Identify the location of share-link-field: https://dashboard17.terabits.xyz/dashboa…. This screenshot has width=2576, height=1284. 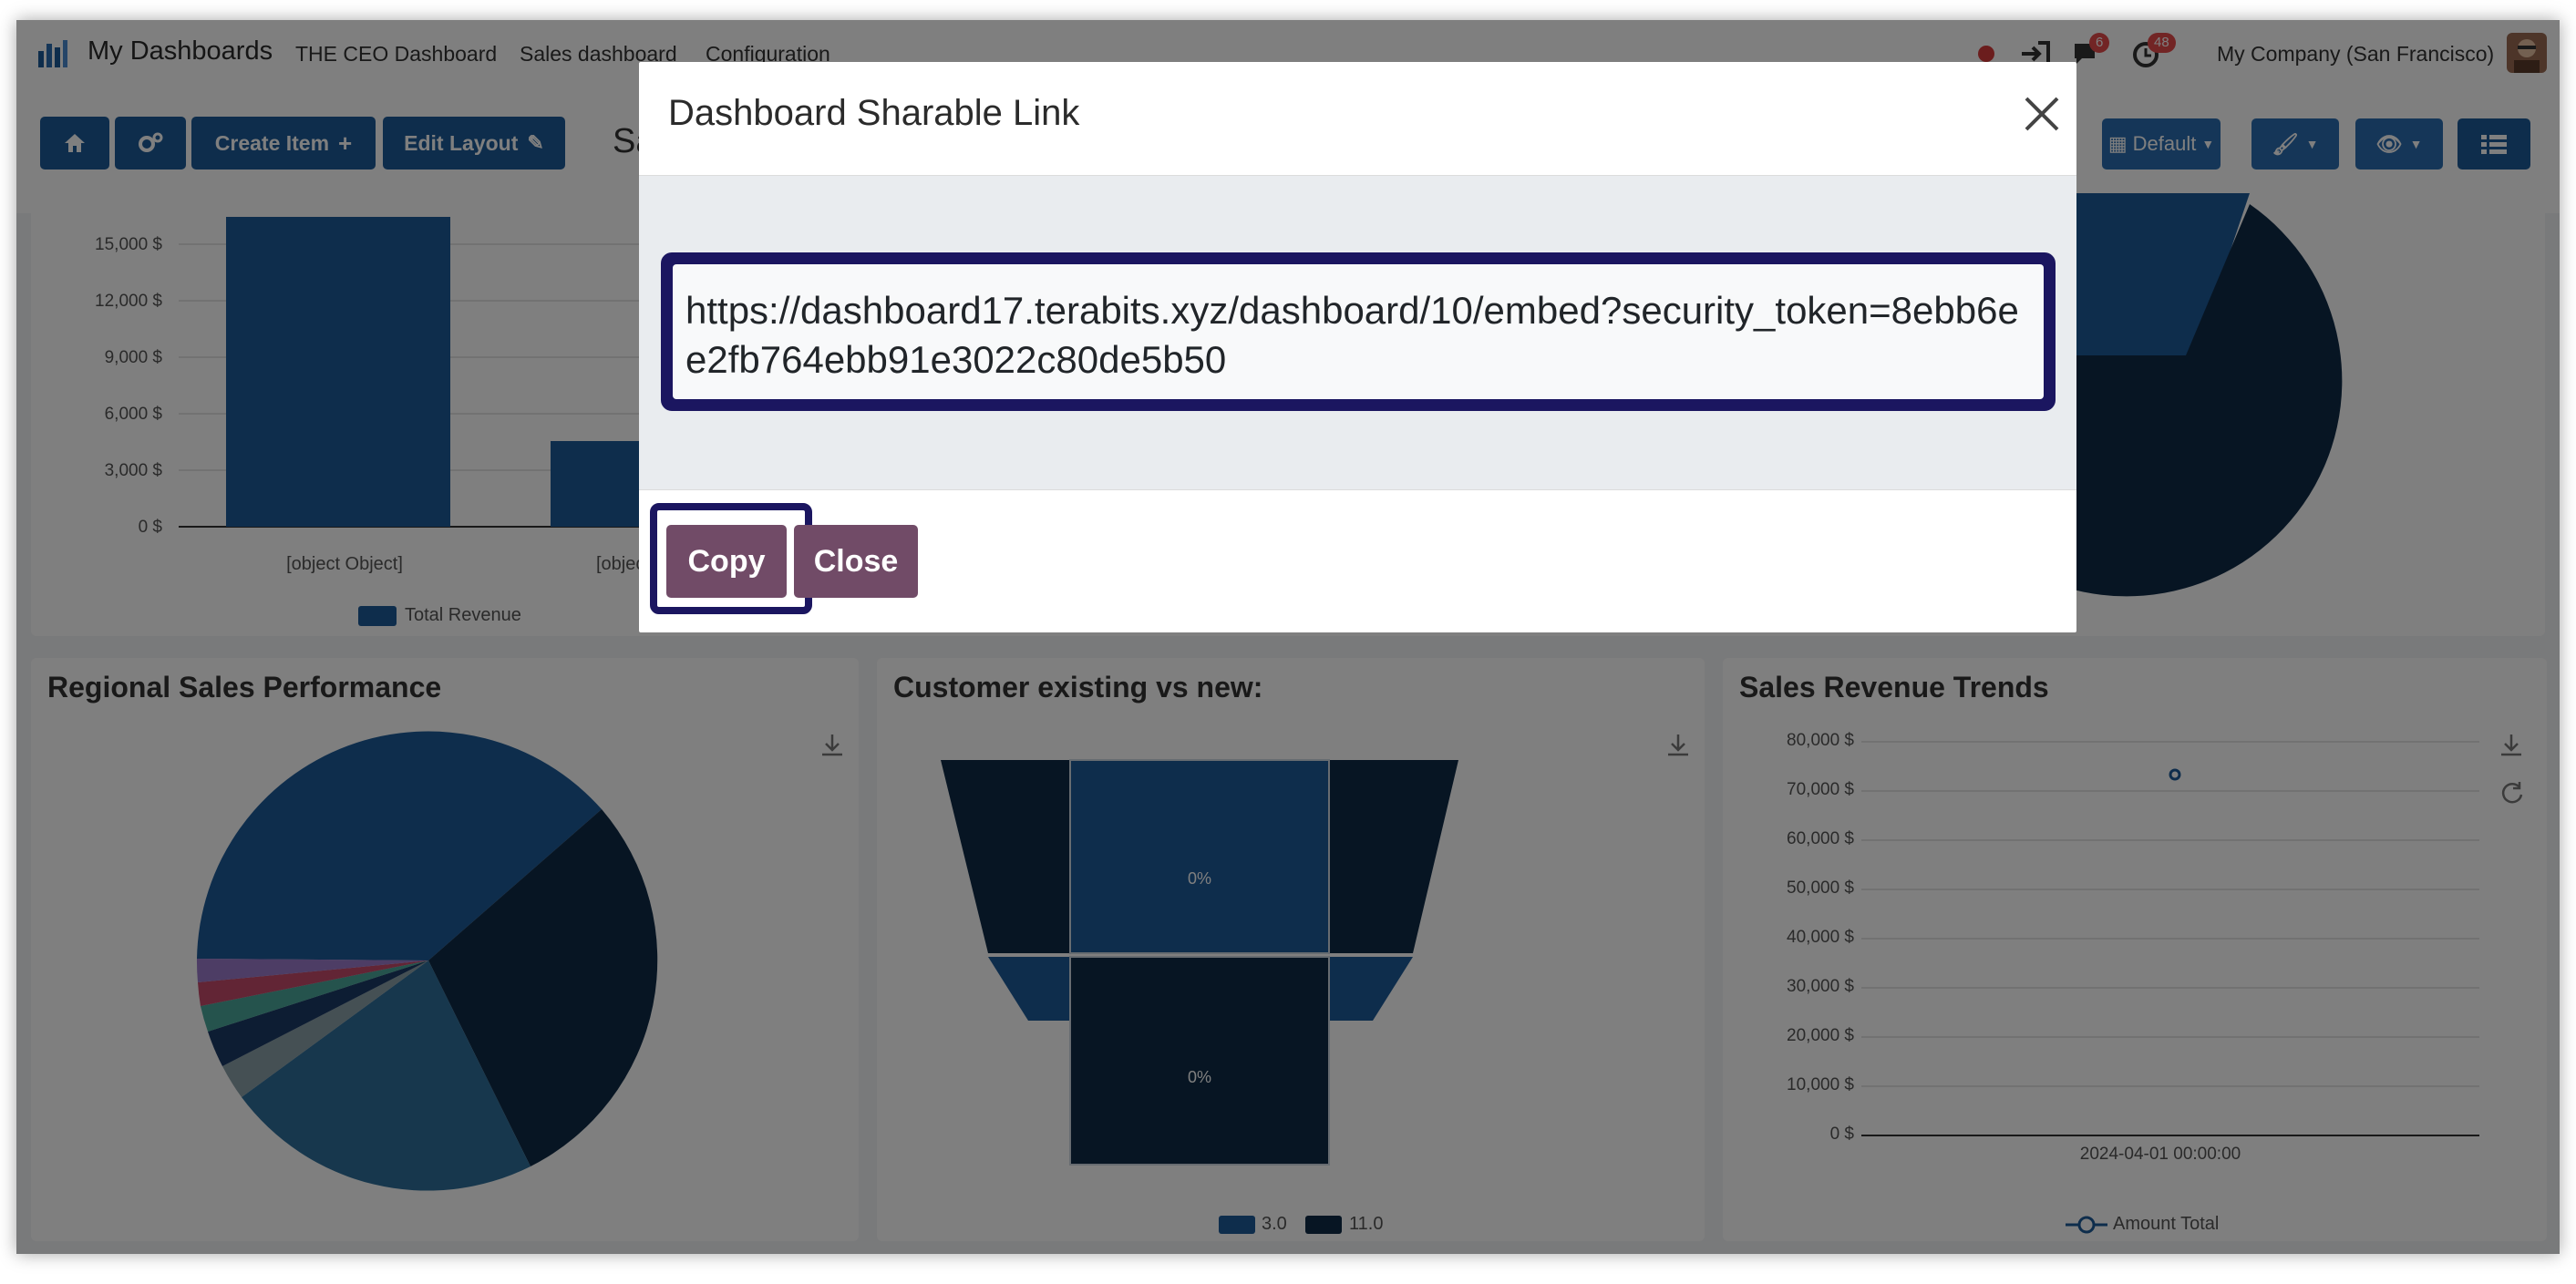
(1358, 331).